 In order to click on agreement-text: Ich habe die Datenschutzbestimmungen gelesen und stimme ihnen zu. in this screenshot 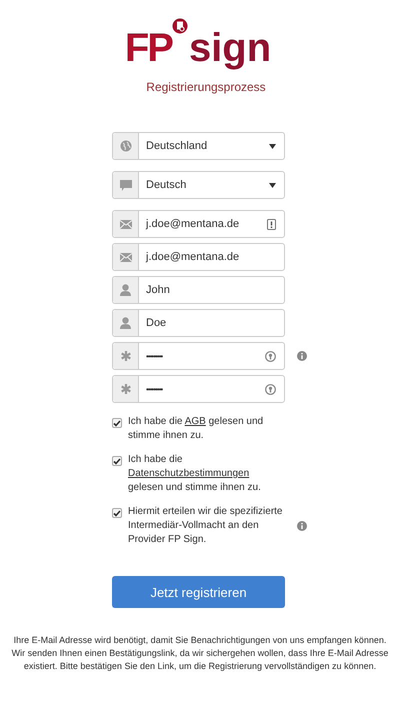, I will do `click(195, 474)`.